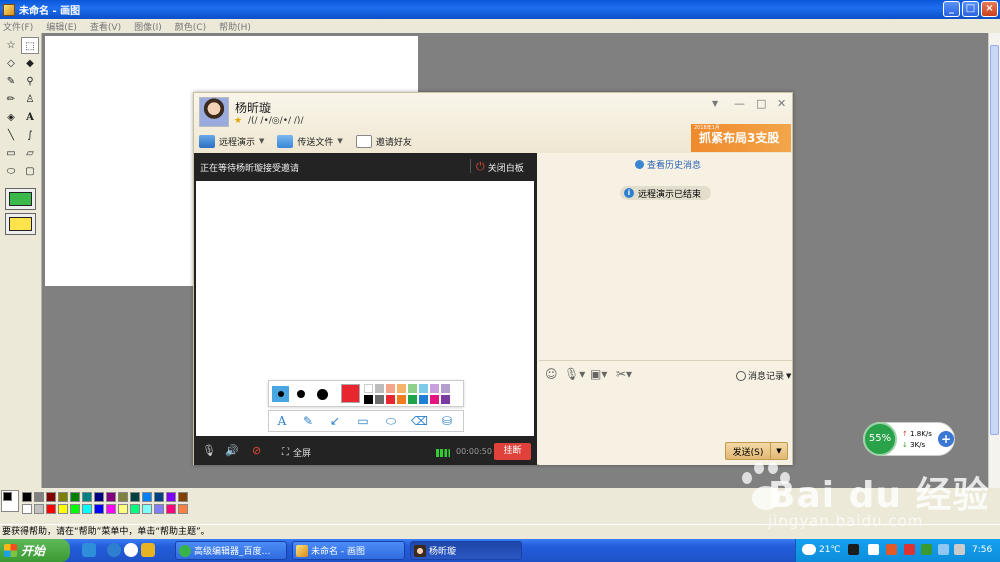 This screenshot has height=562, width=1000. What do you see at coordinates (30, 81) in the screenshot?
I see `magnifier-icon: ⚲` at bounding box center [30, 81].